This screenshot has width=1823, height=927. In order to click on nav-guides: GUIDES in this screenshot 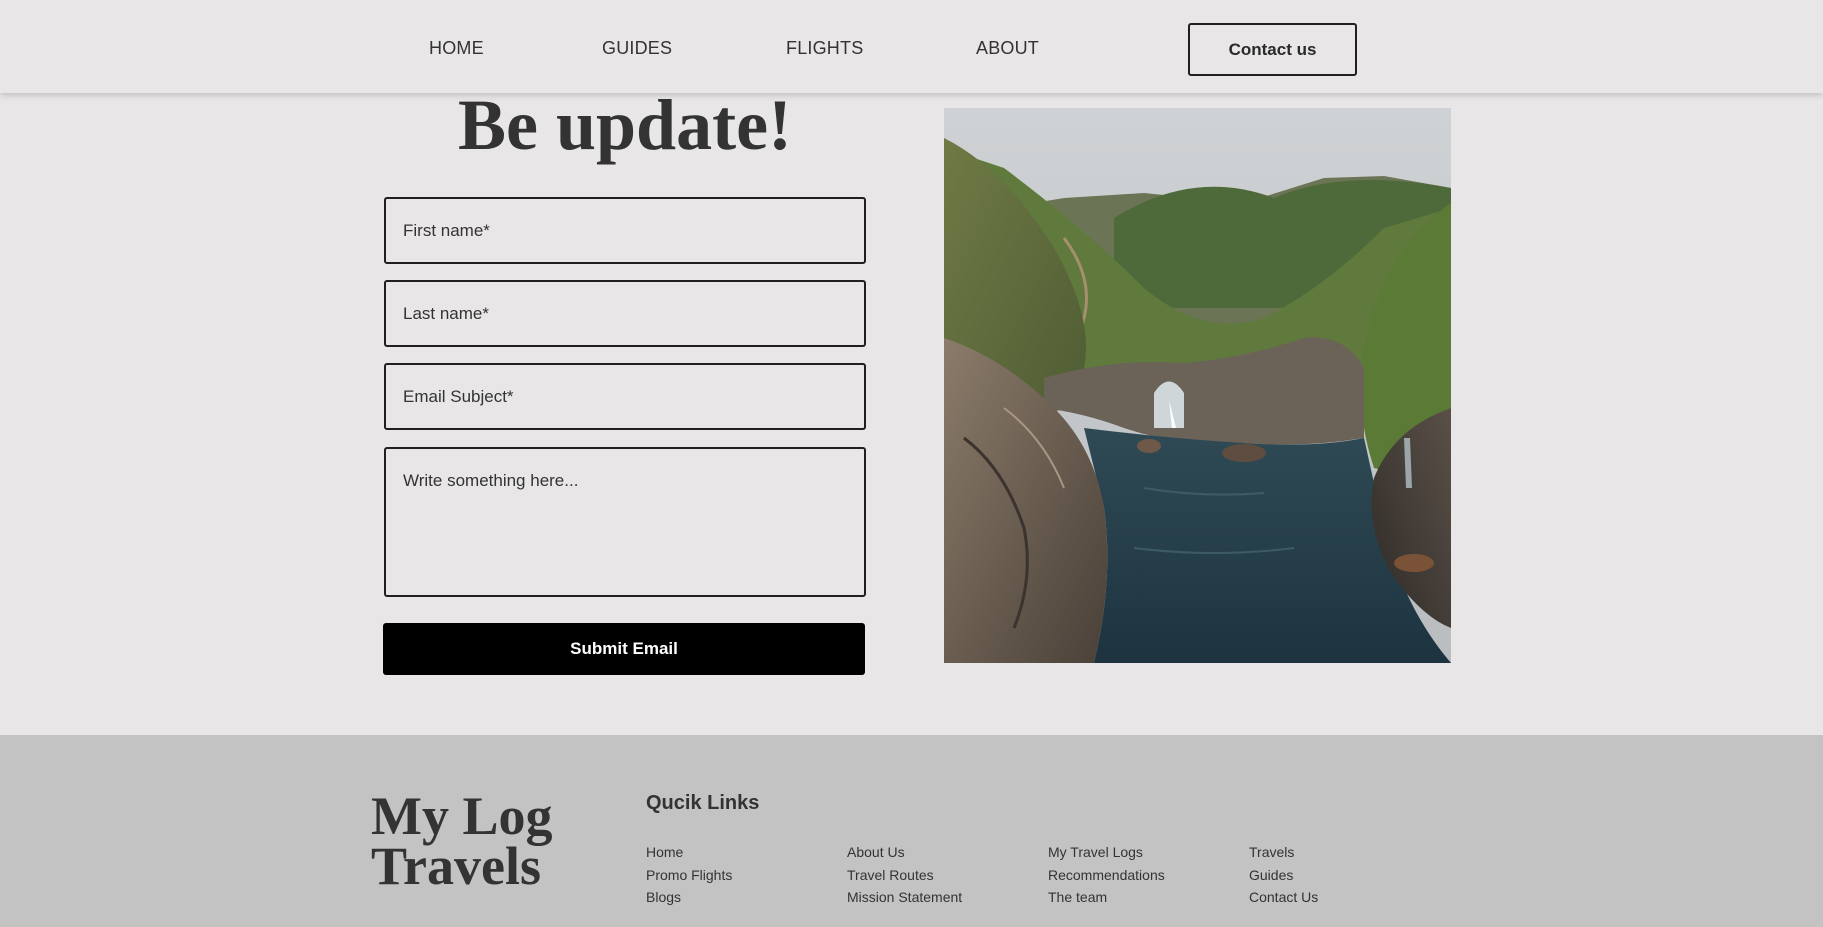, I will do `click(637, 48)`.